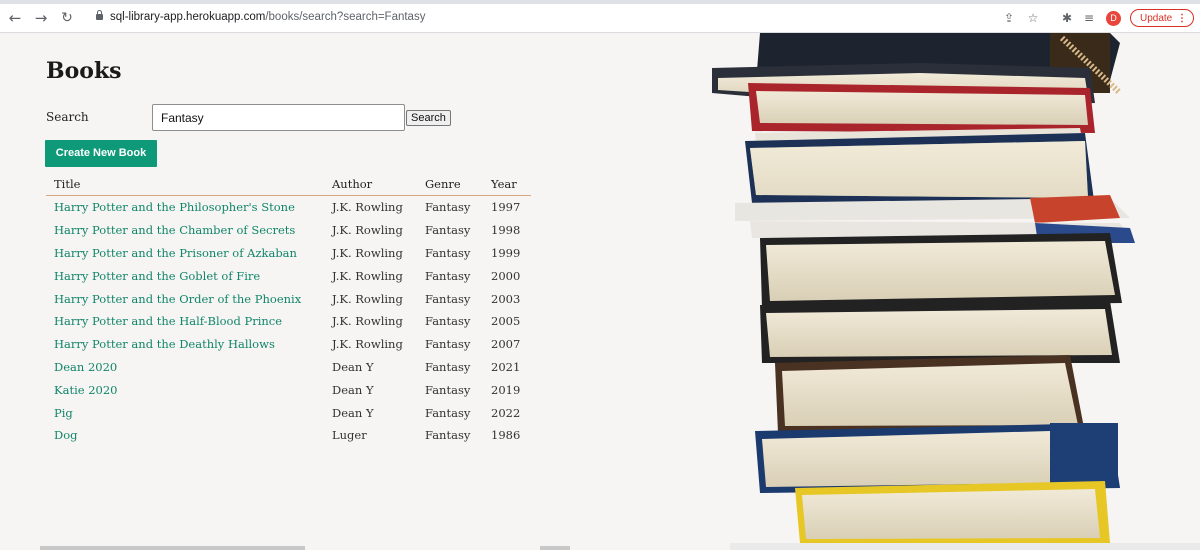  What do you see at coordinates (450, 184) in the screenshot?
I see `column-header-genre: Genre` at bounding box center [450, 184].